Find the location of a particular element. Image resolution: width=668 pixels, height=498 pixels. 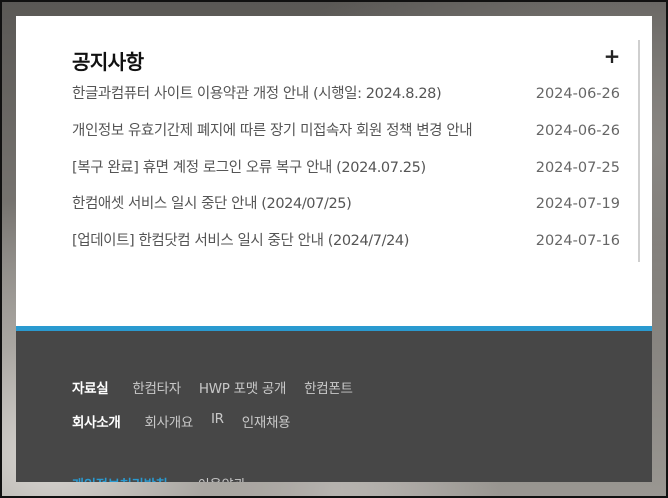

footer-row-company: 회사소개 회사개요 IR 인재채용 is located at coordinates (181, 421).